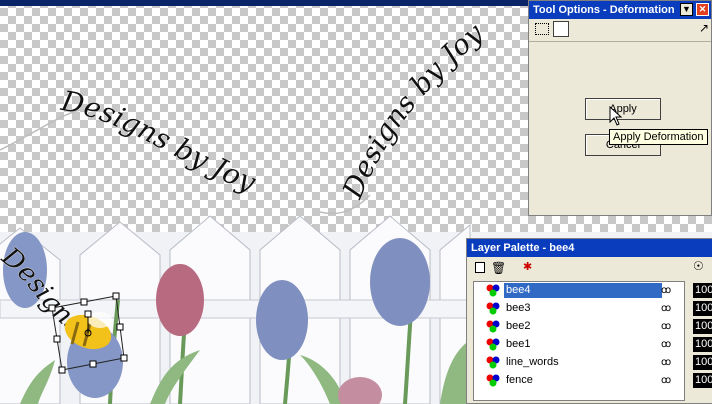  Describe the element at coordinates (527, 266) in the screenshot. I see `layer-properties-icon: ✱` at that location.